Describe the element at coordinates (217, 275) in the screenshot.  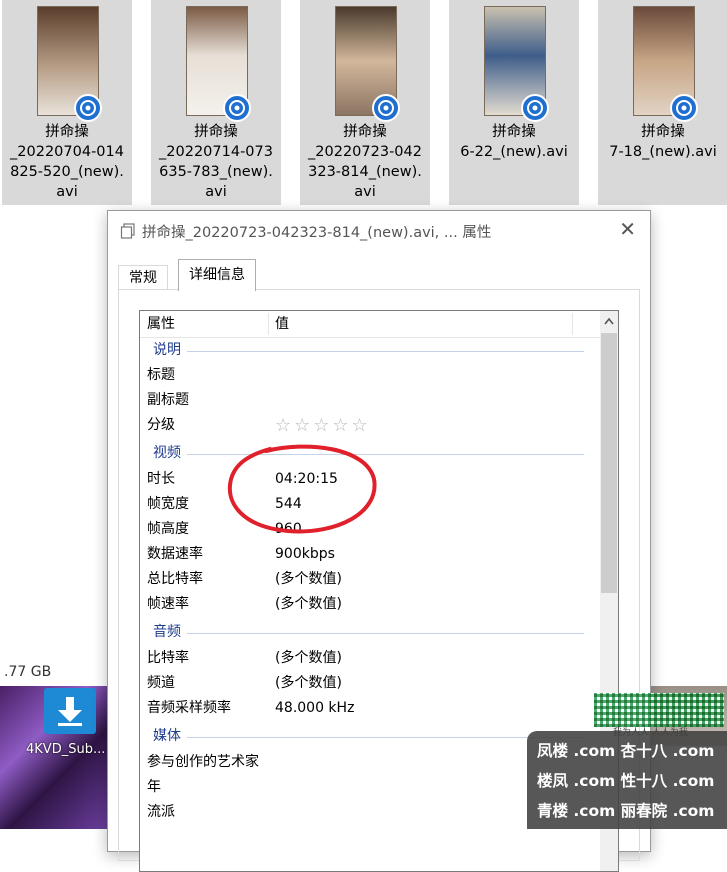
I see `tab-details: 详细信息` at that location.